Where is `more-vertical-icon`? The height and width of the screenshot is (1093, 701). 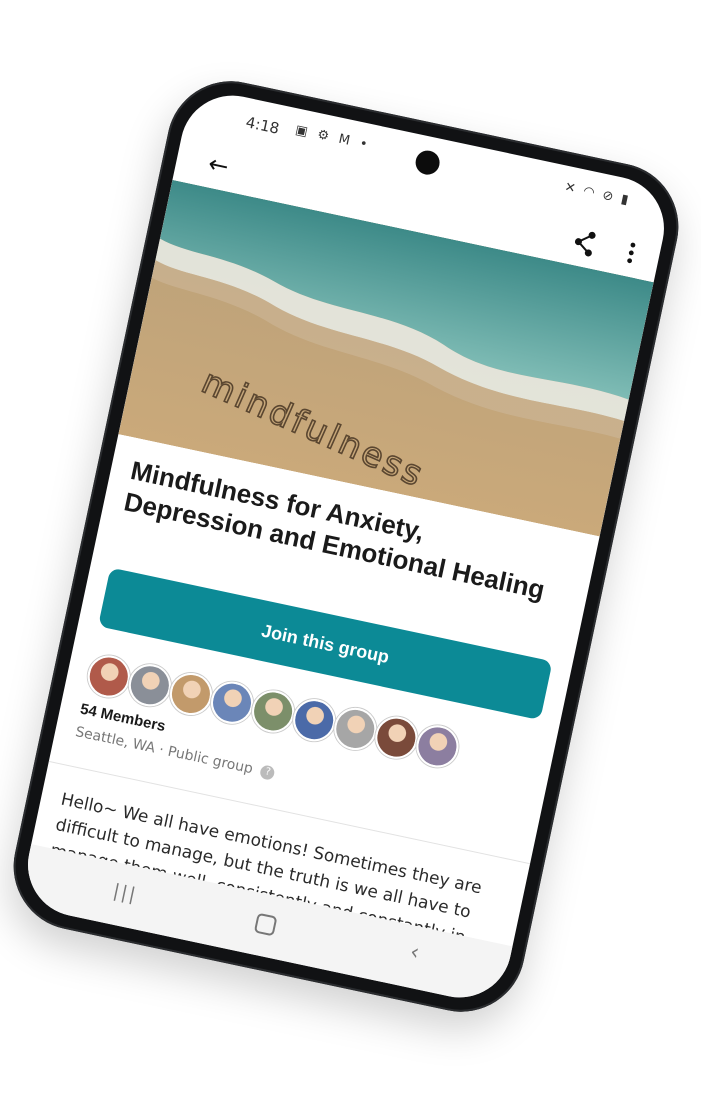
more-vertical-icon is located at coordinates (631, 252).